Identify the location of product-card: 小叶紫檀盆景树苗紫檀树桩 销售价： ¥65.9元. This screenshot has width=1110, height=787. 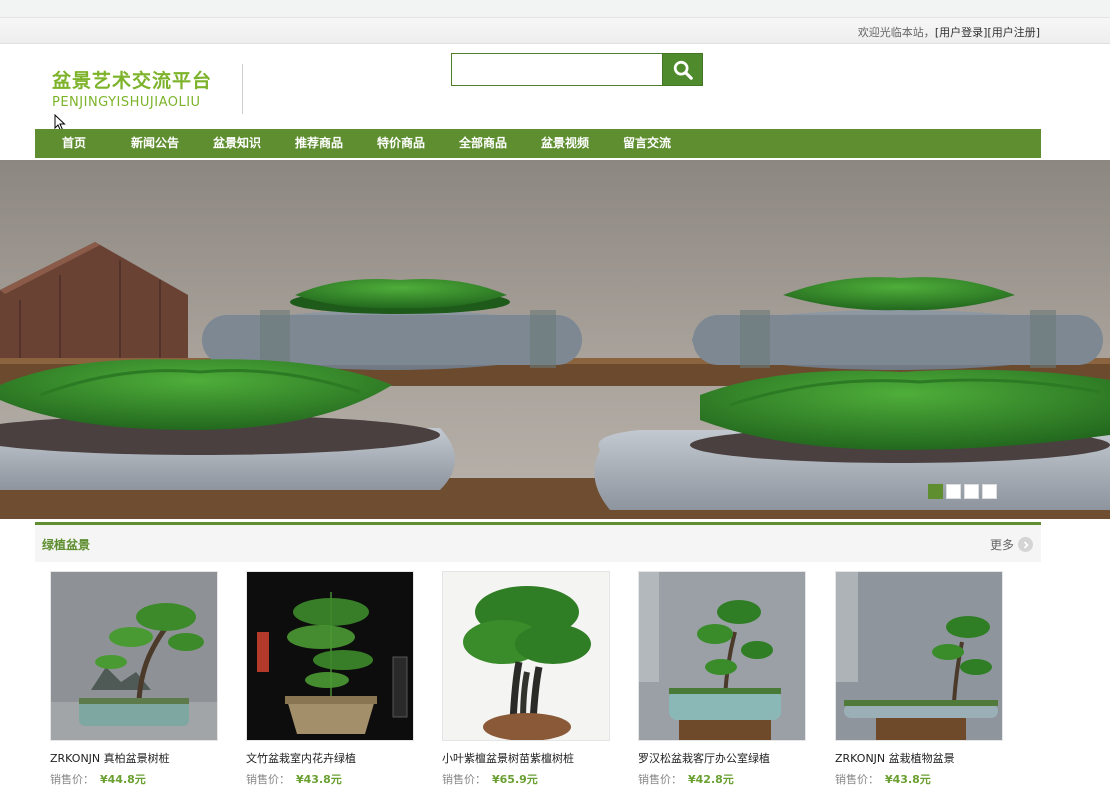
(526, 679).